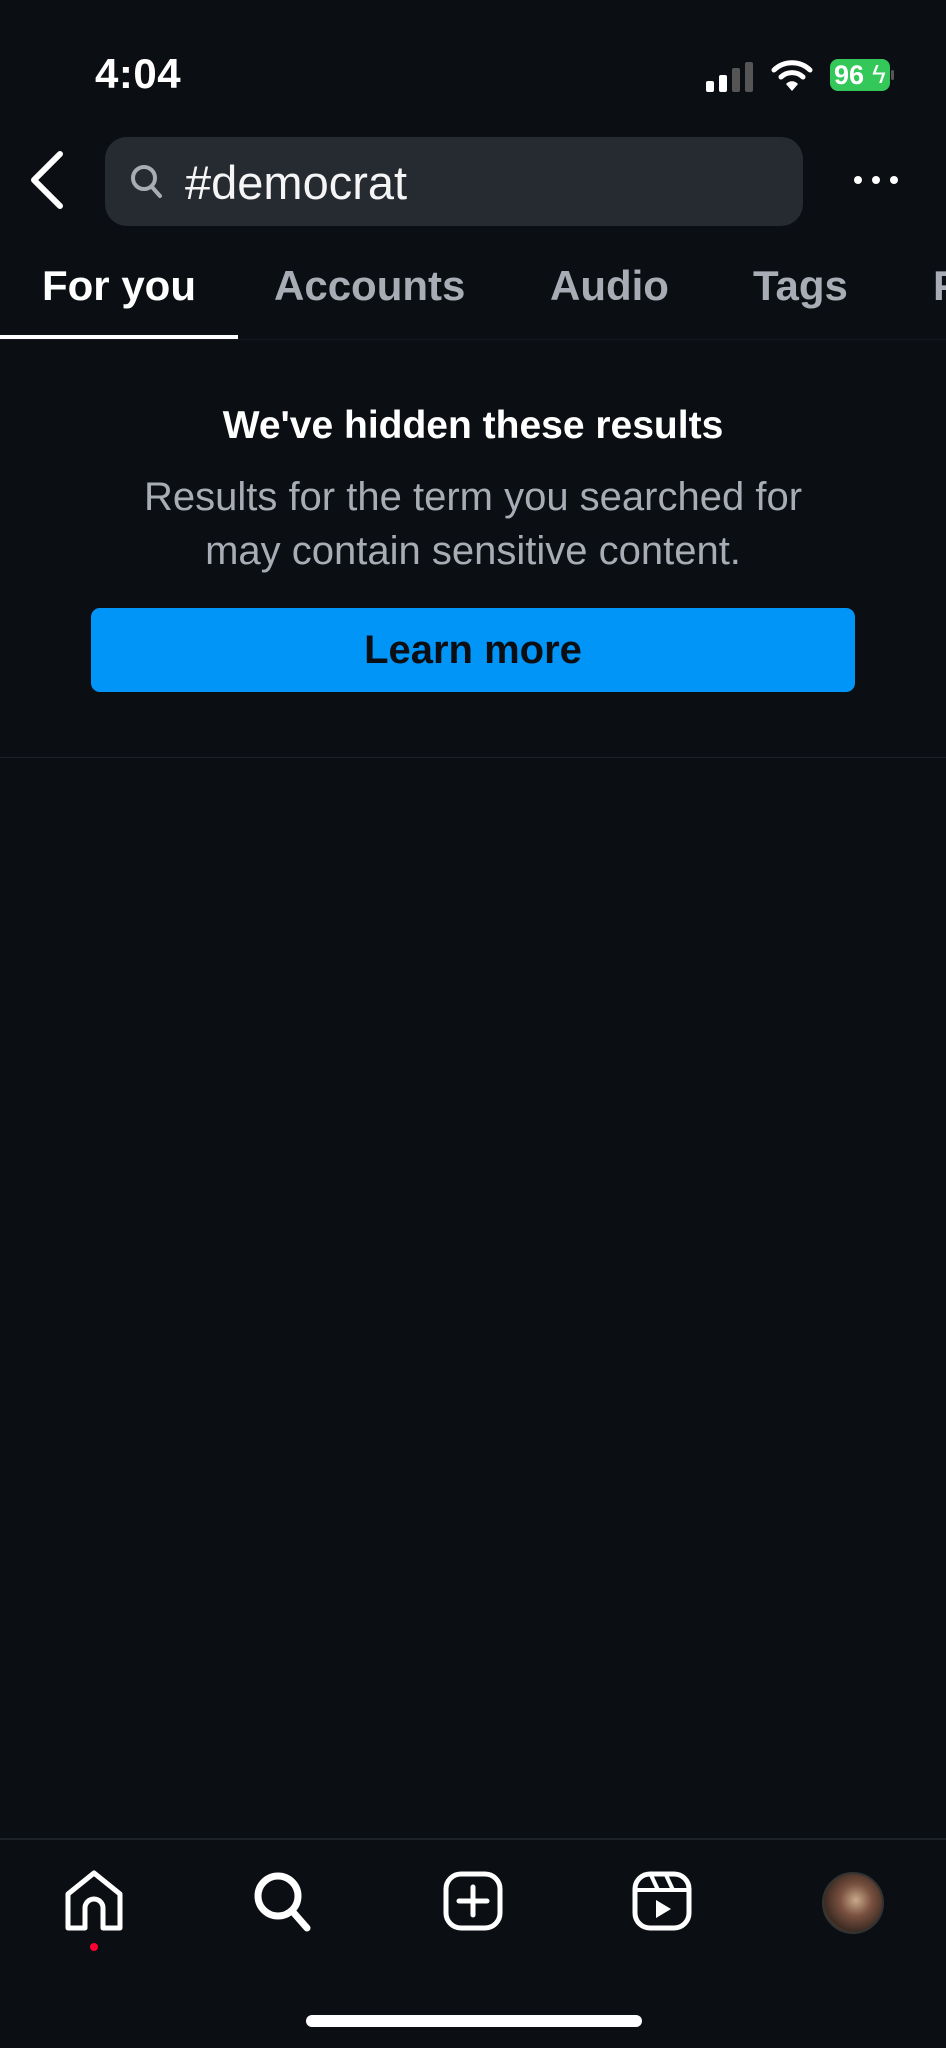 The height and width of the screenshot is (2048, 946). What do you see at coordinates (473, 1839) in the screenshot?
I see `bottom-nav-divider` at bounding box center [473, 1839].